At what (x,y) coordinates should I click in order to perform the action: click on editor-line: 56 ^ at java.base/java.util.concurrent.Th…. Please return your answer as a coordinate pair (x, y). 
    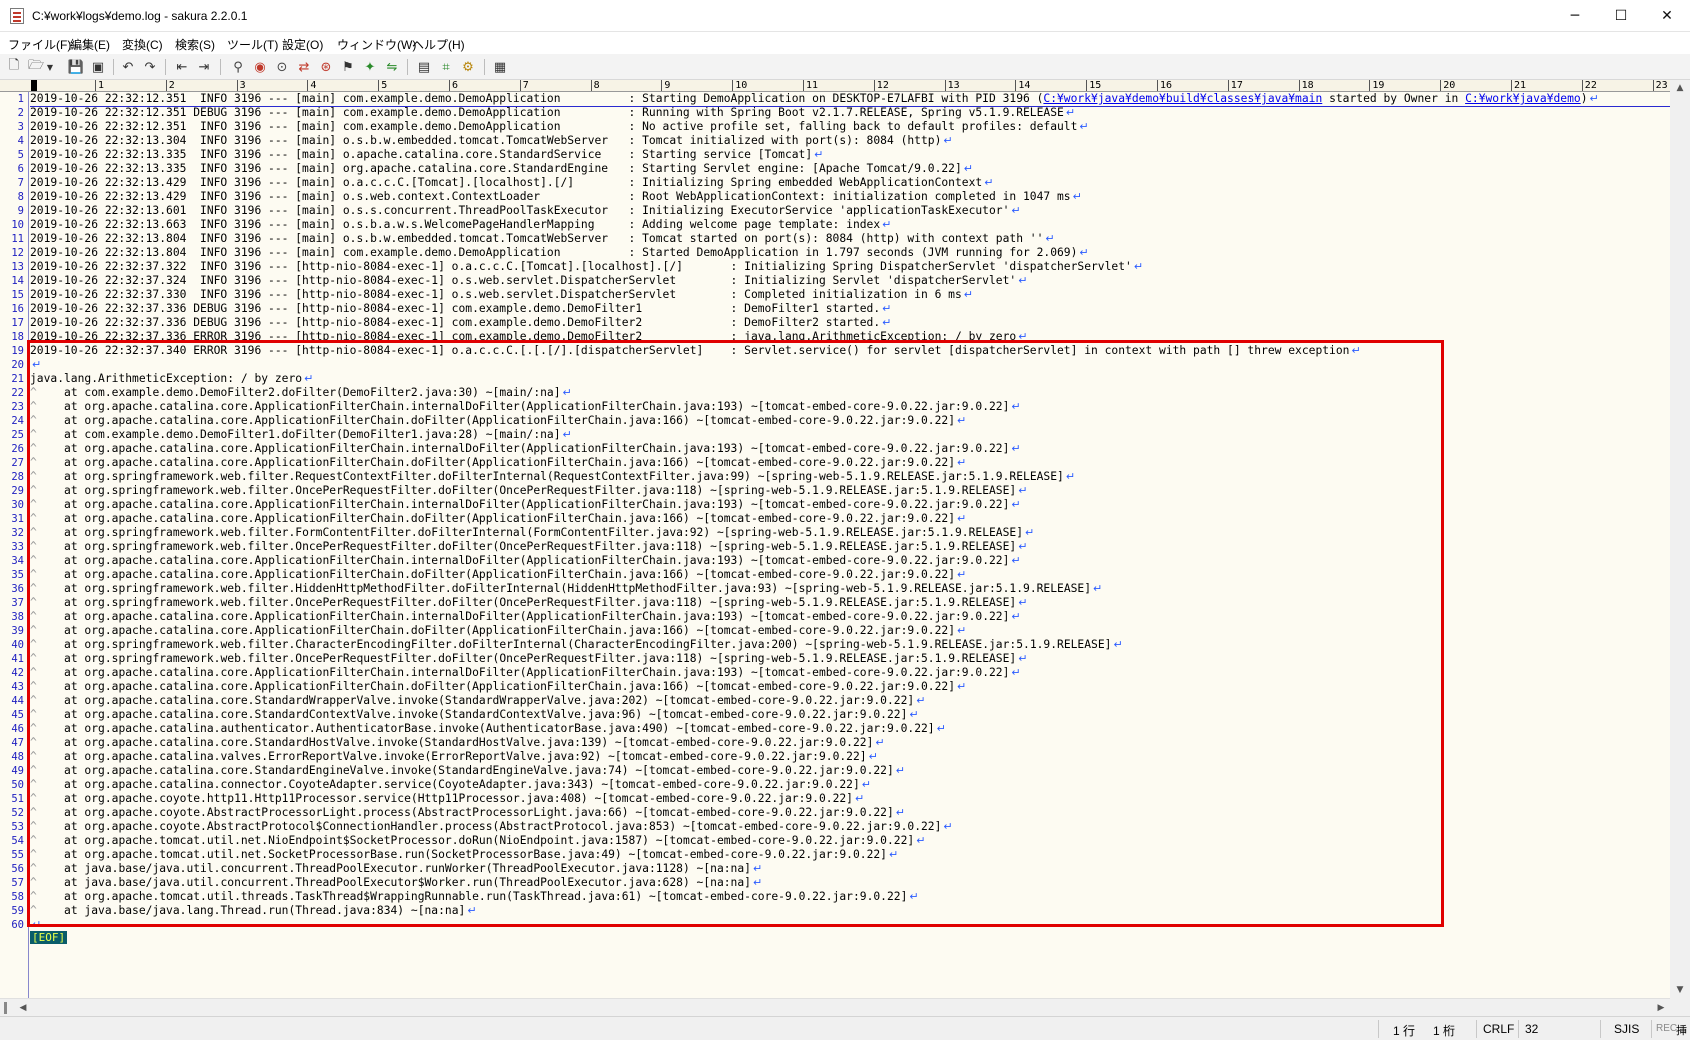
    Looking at the image, I should click on (835, 869).